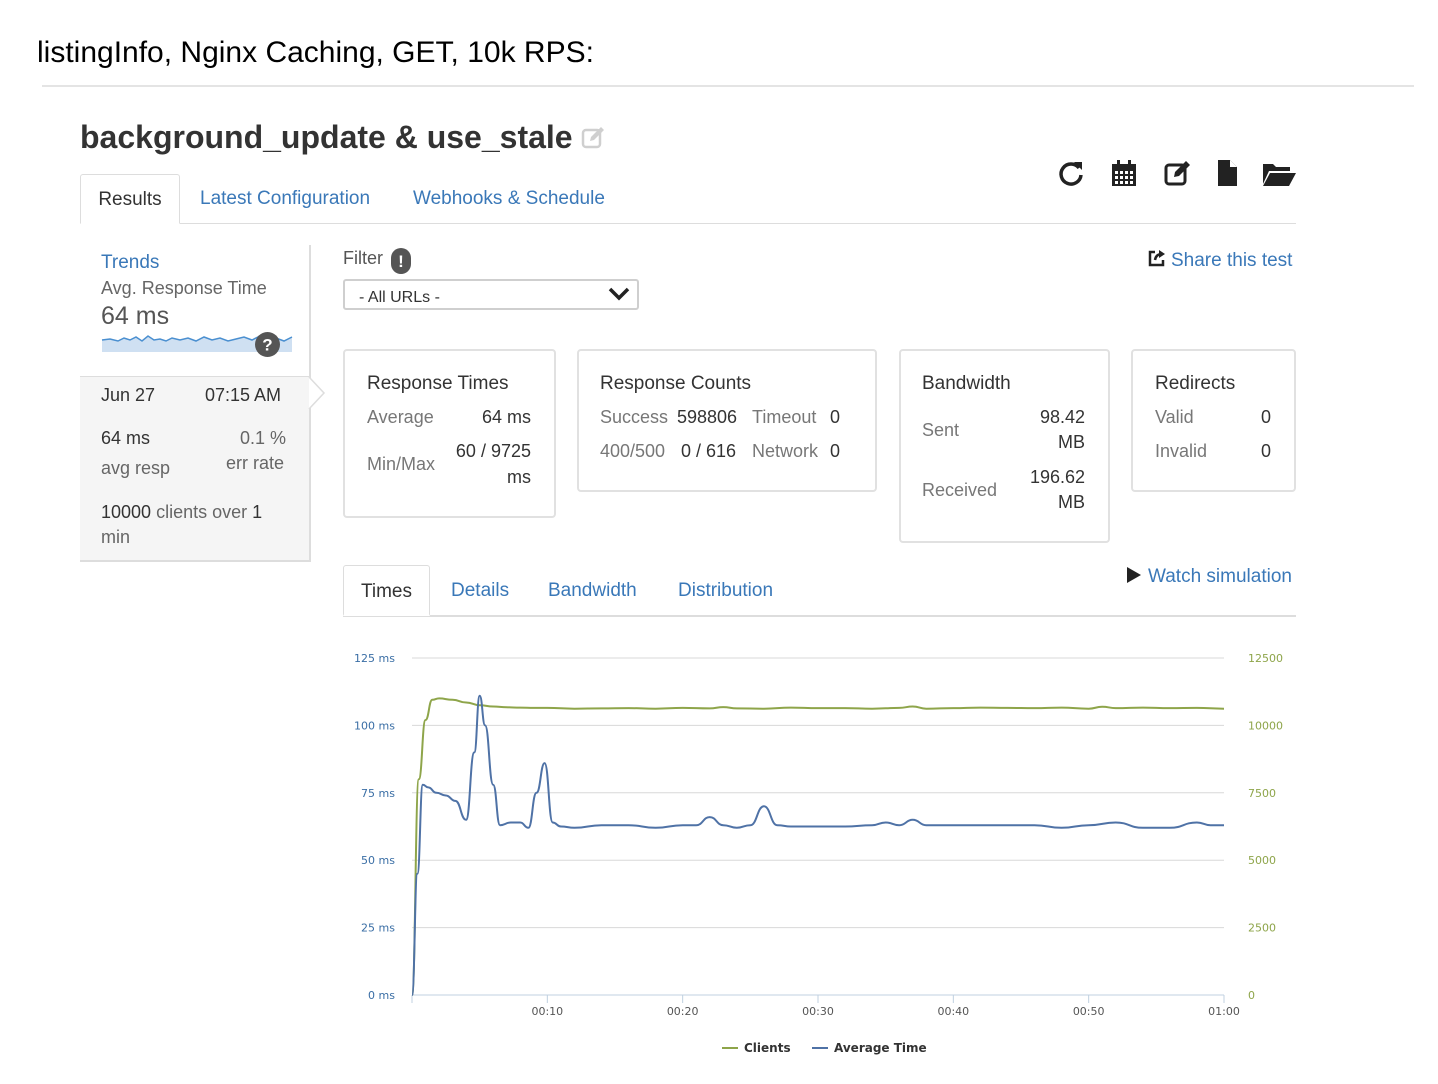 This screenshot has width=1438, height=1084. Describe the element at coordinates (1213, 420) in the screenshot. I see `redirects-card: Redirects Valid 0 Invalid 0` at that location.